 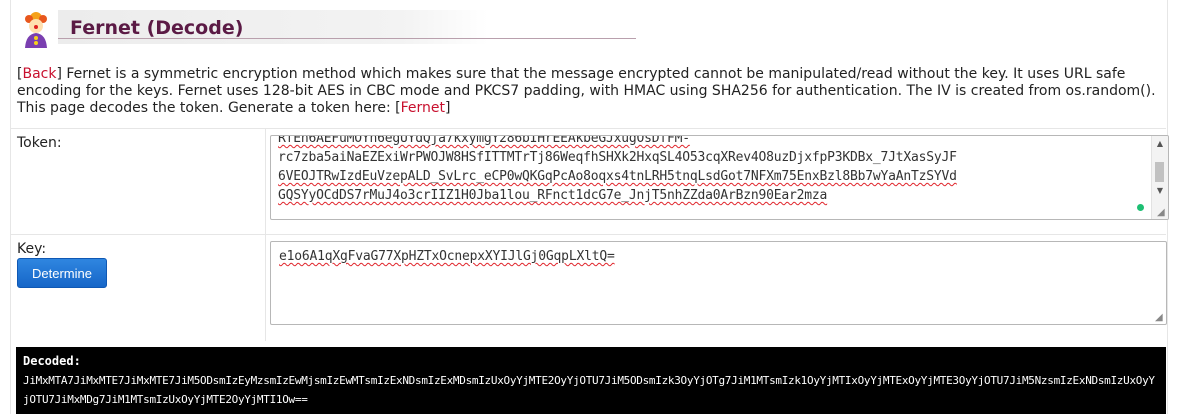 I want to click on scroll-up-icon: ▲, so click(x=1160, y=144).